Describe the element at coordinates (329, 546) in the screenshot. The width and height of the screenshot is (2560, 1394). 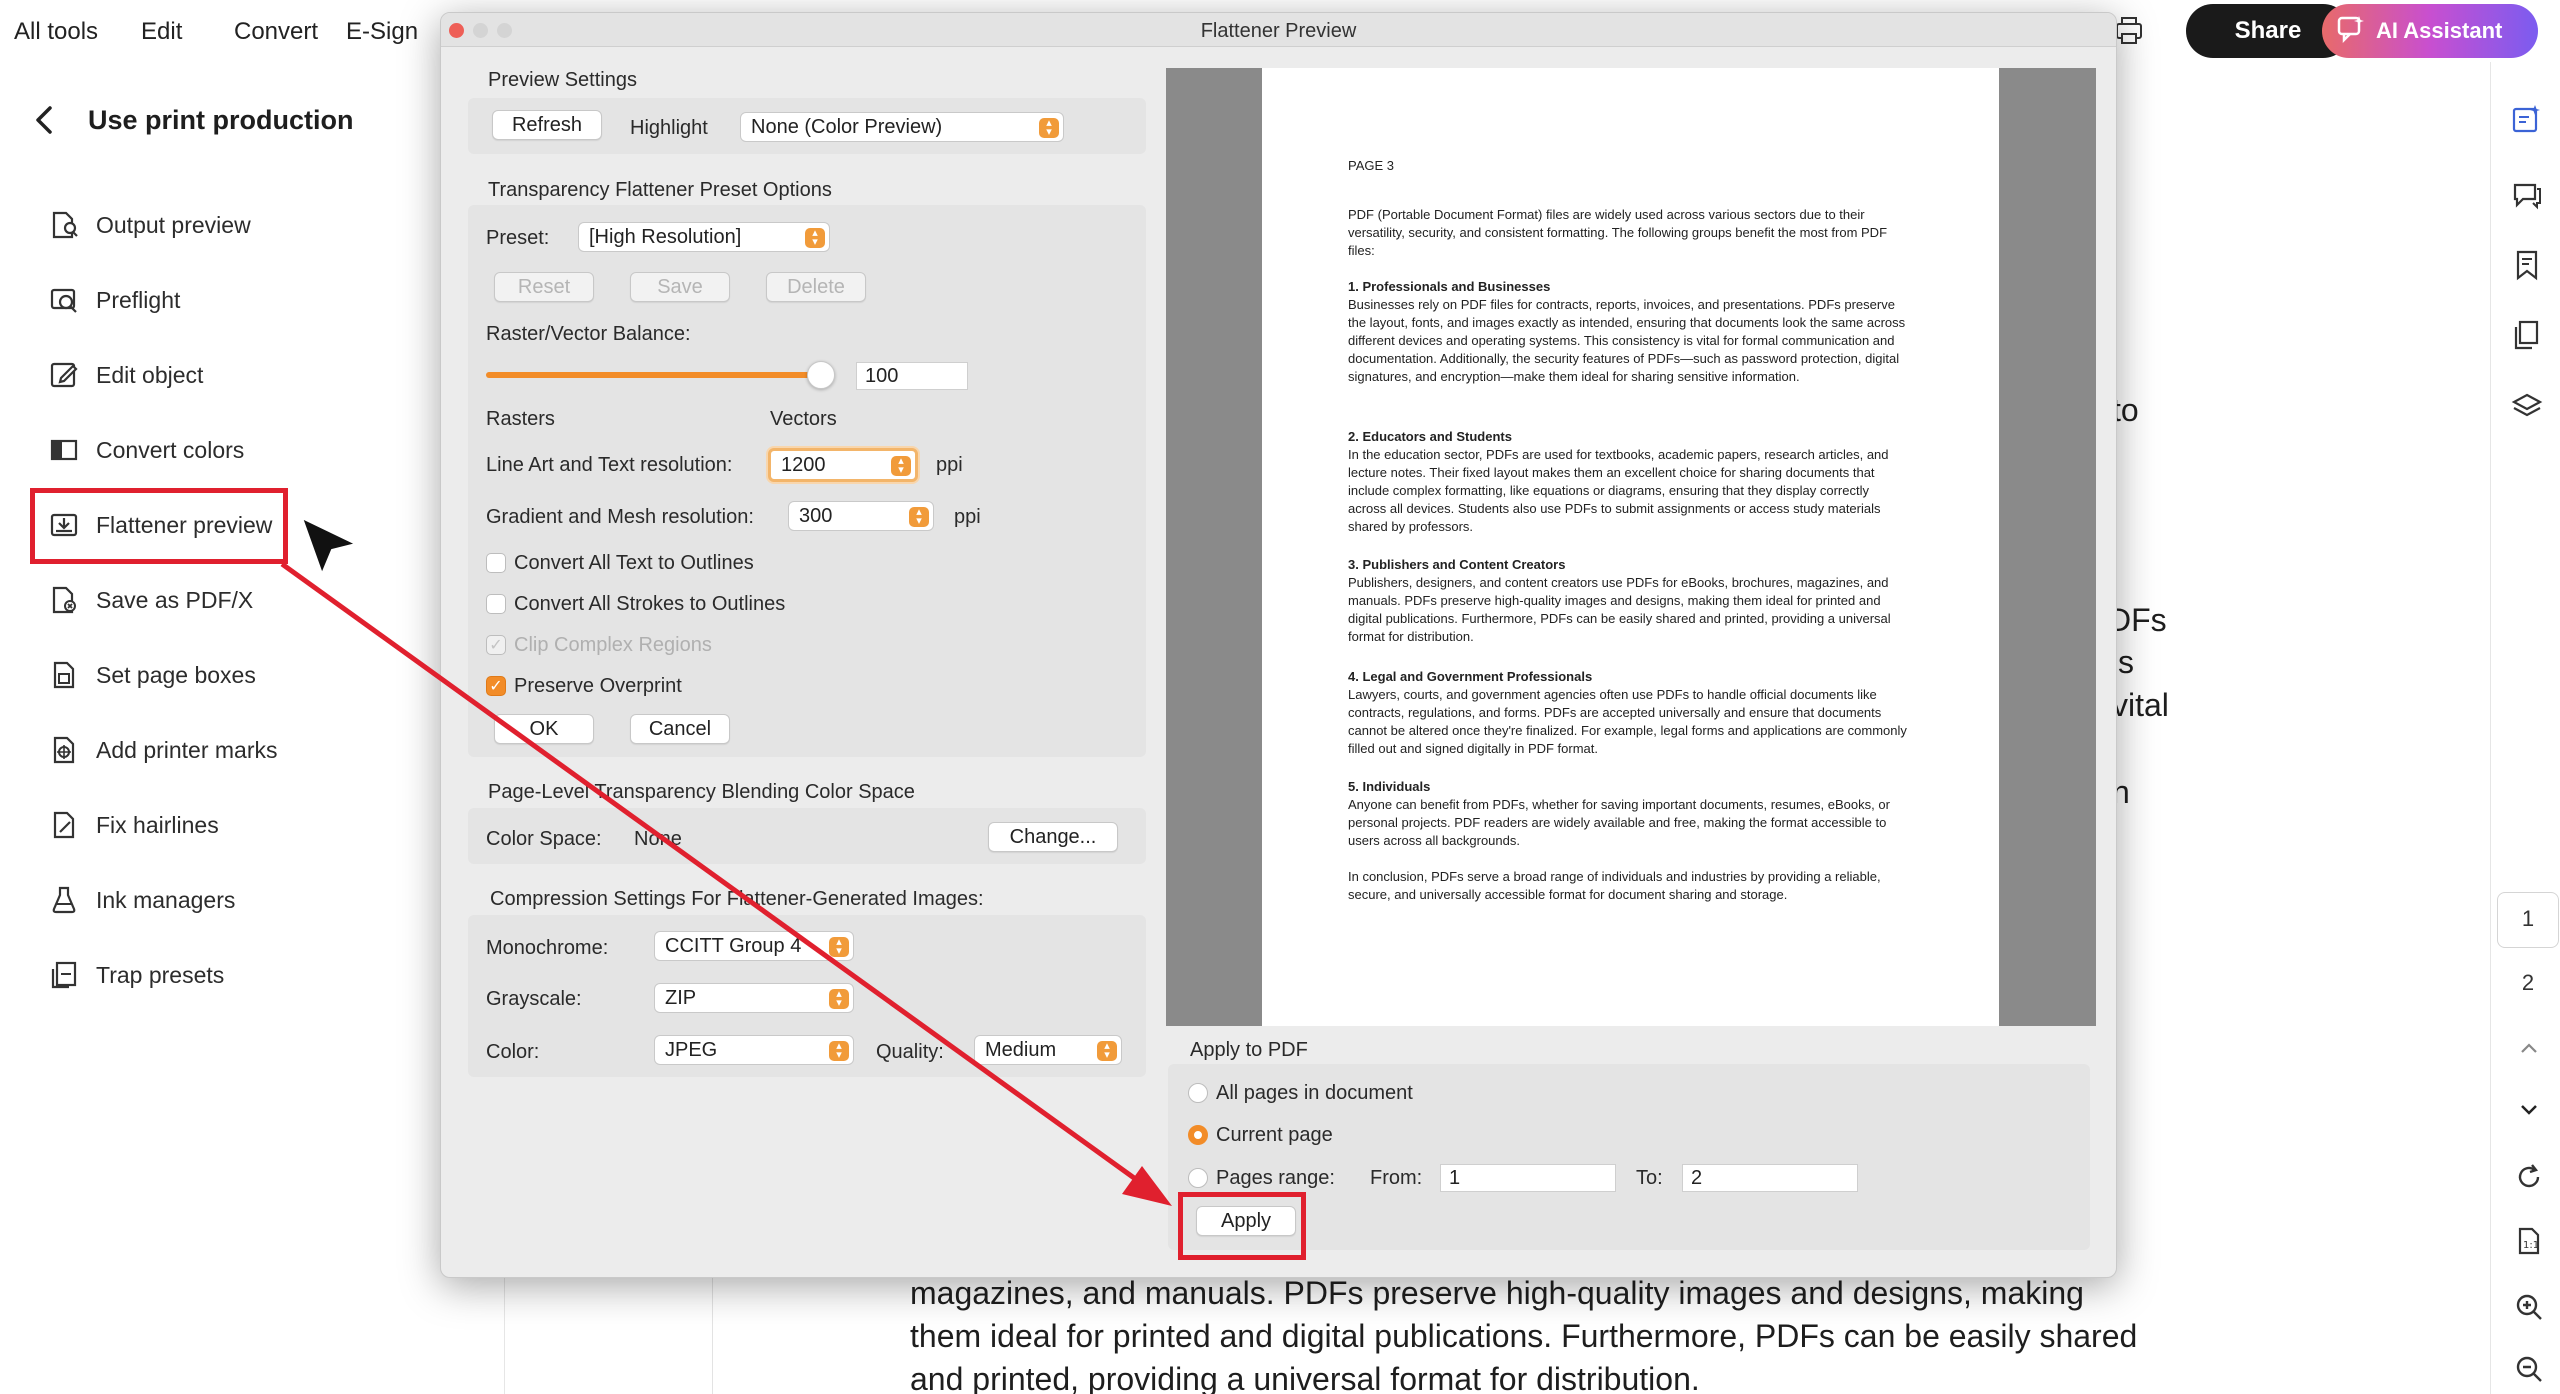
I see `mouse-cursor-icon` at that location.